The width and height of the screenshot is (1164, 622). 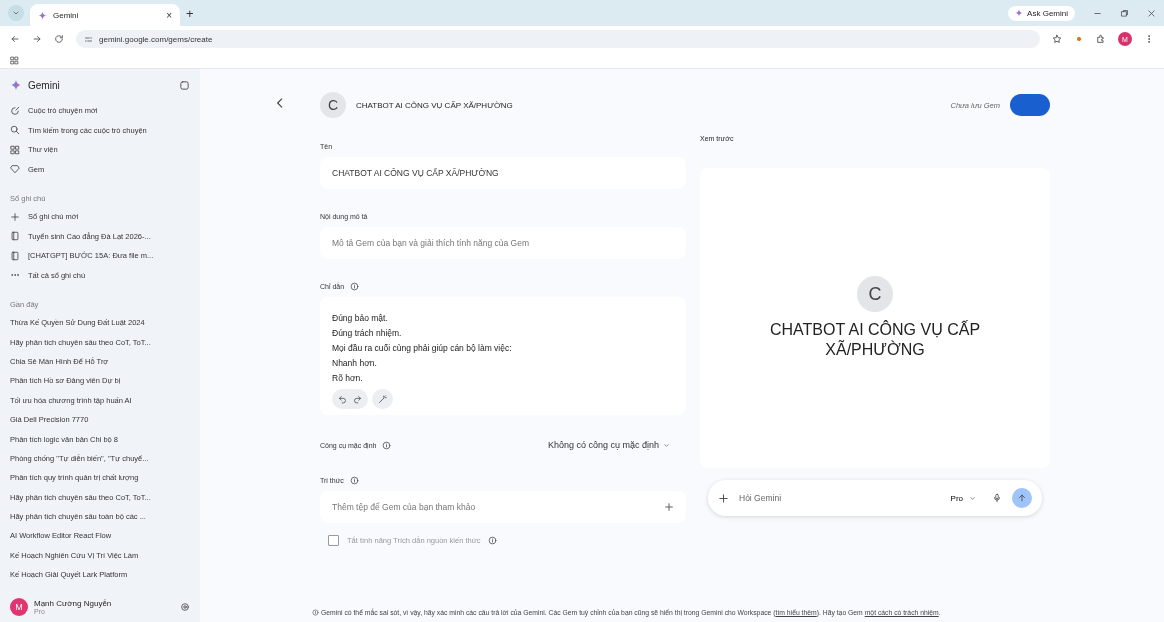 I want to click on new-tab-button: +, so click(x=190, y=13).